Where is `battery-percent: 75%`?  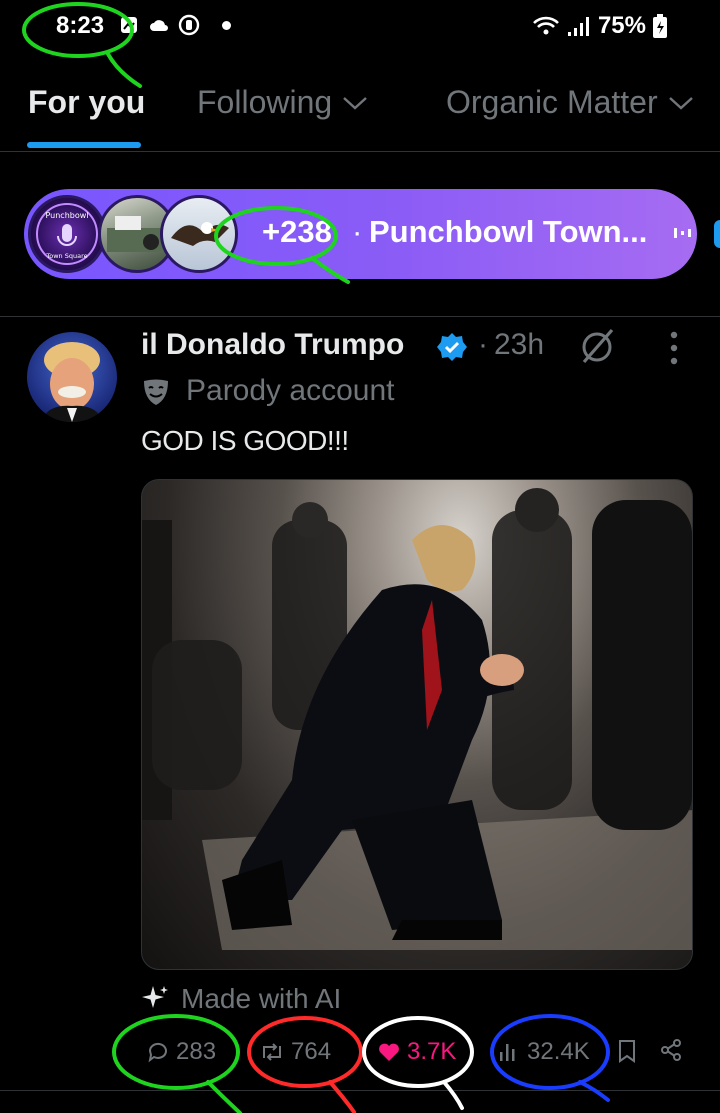 battery-percent: 75% is located at coordinates (621, 25).